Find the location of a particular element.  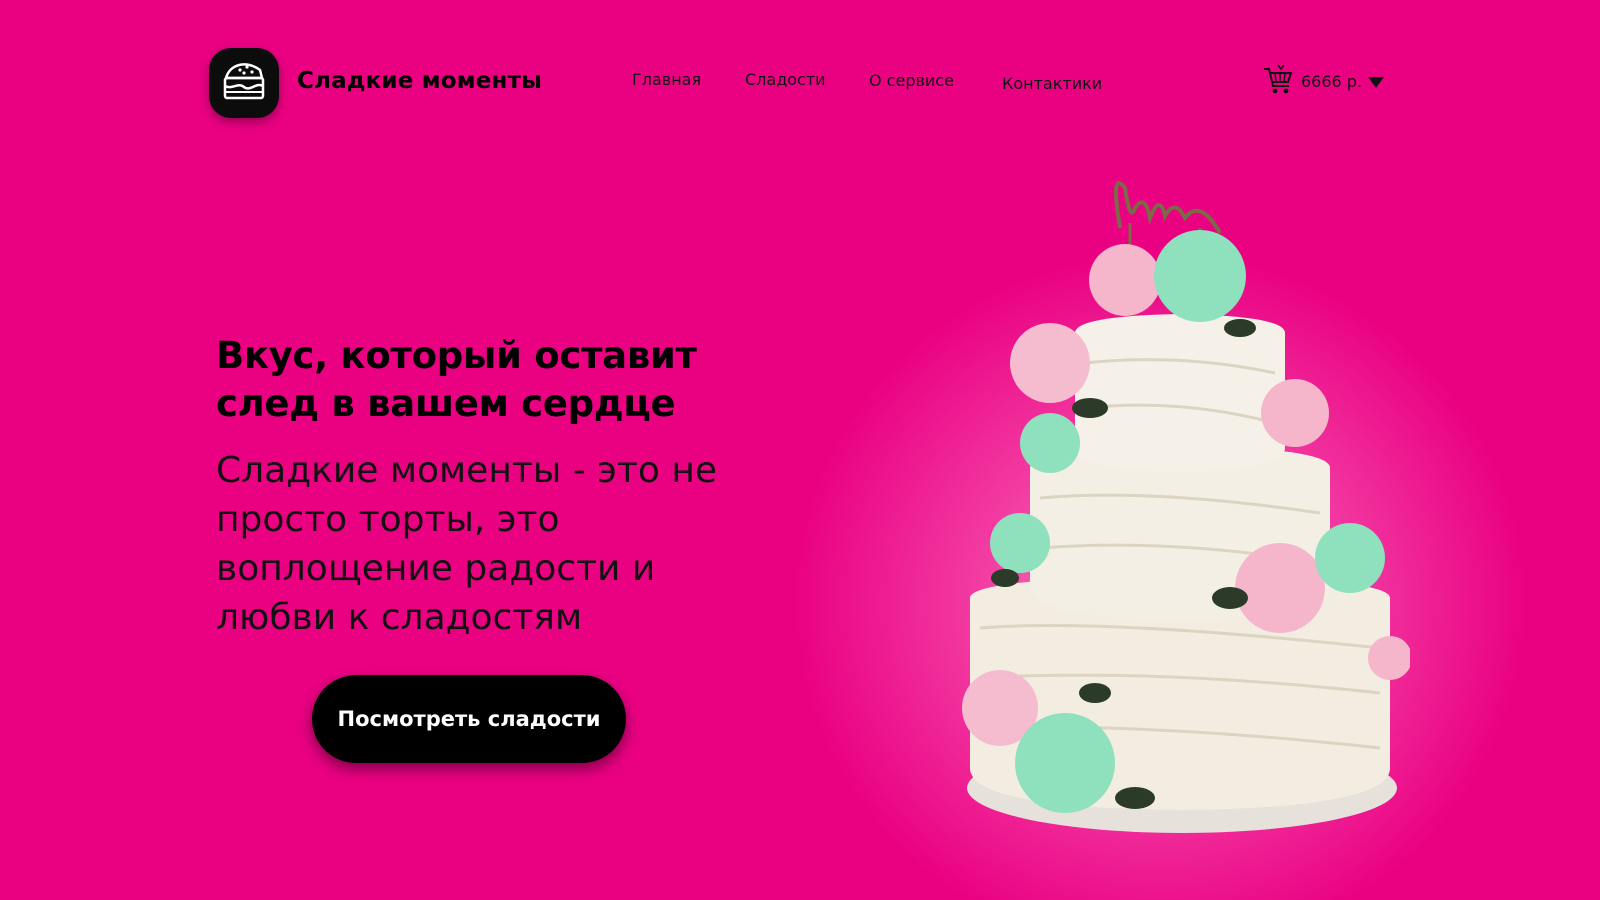

brand-name: Сладкие моменты is located at coordinates (419, 81).